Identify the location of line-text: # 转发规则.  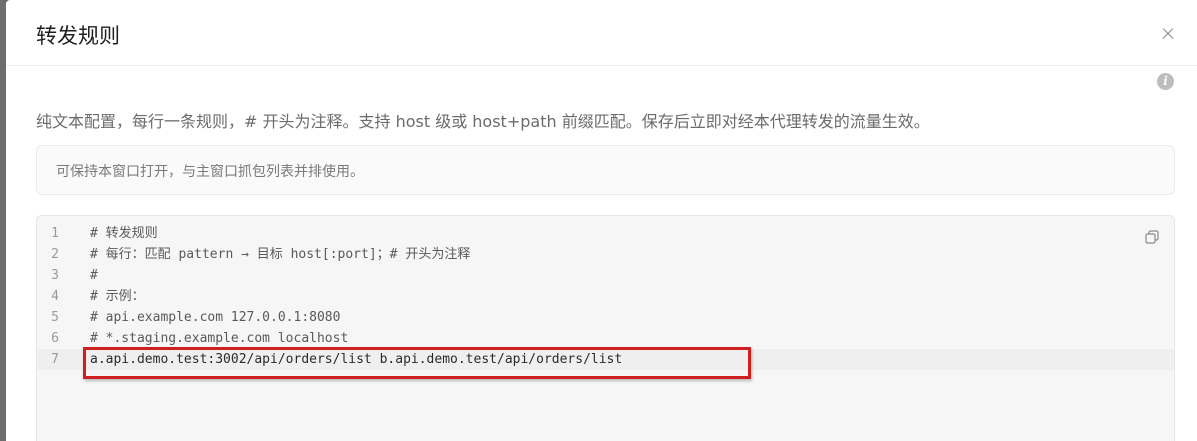
(124, 233).